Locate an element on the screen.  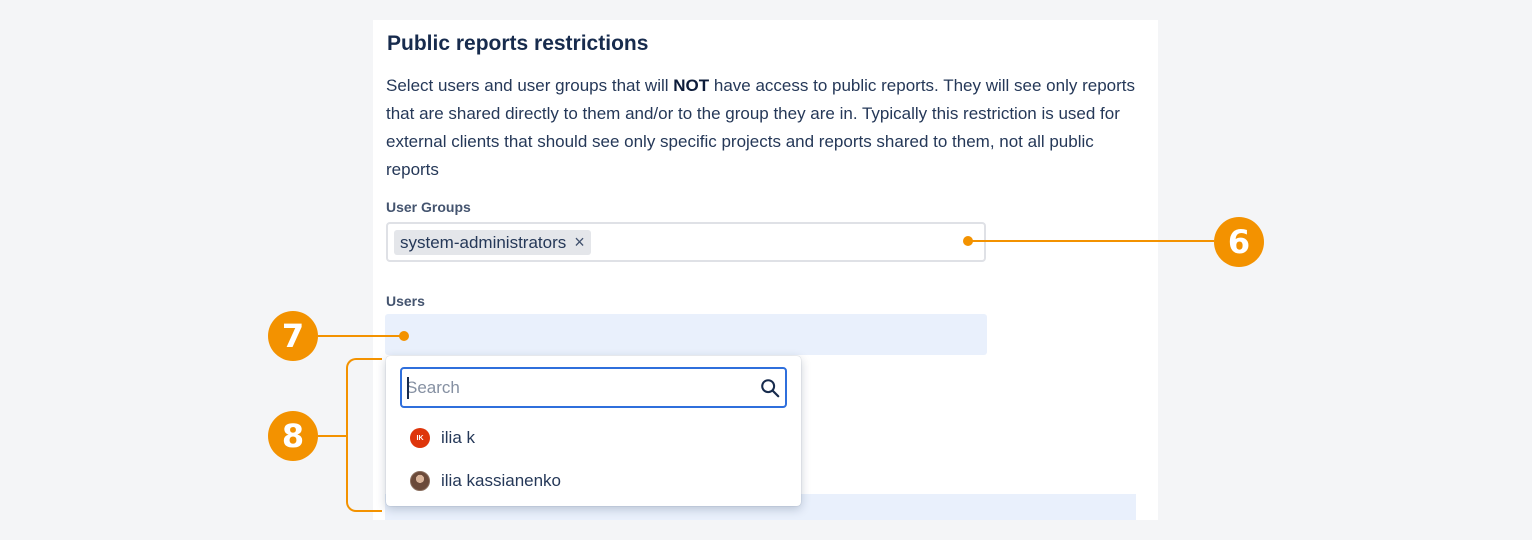
users-select is located at coordinates (686, 334).